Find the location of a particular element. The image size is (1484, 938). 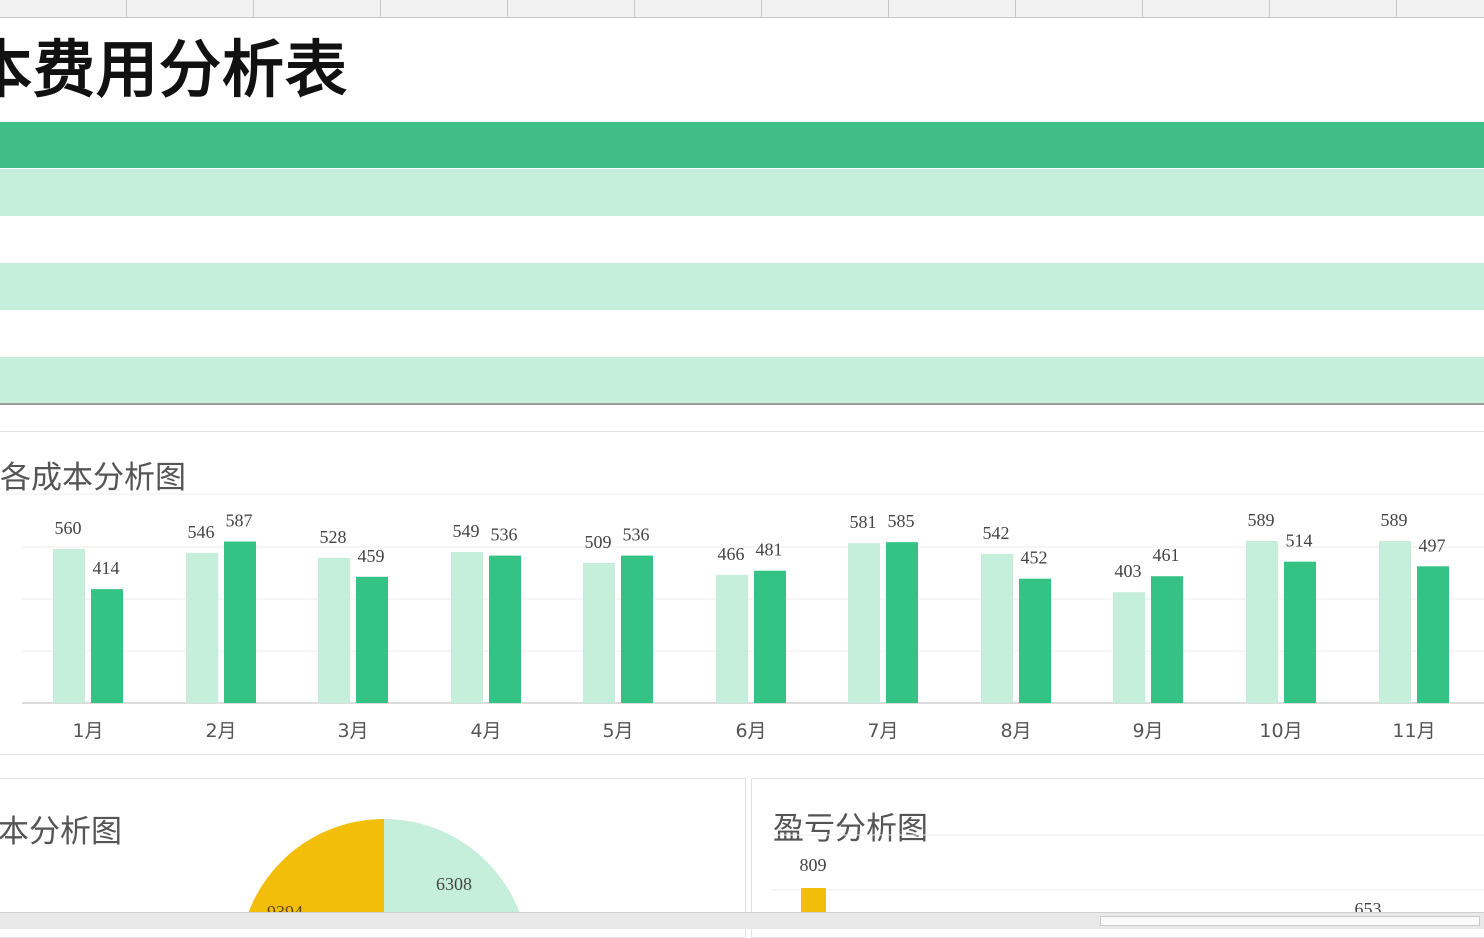

bar-data-label: 560 is located at coordinates (68, 528).